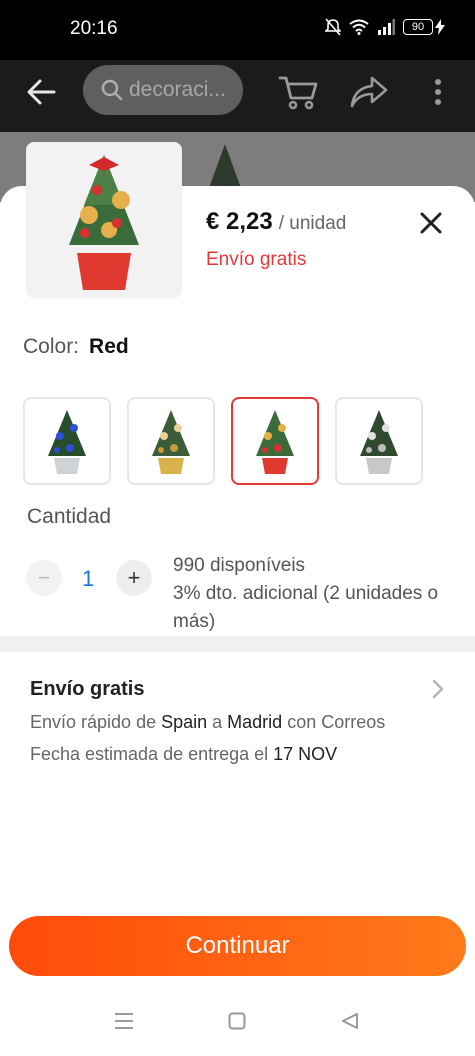 This screenshot has width=475, height=1056. Describe the element at coordinates (69, 516) in the screenshot. I see `quantity-label: Cantidad` at that location.